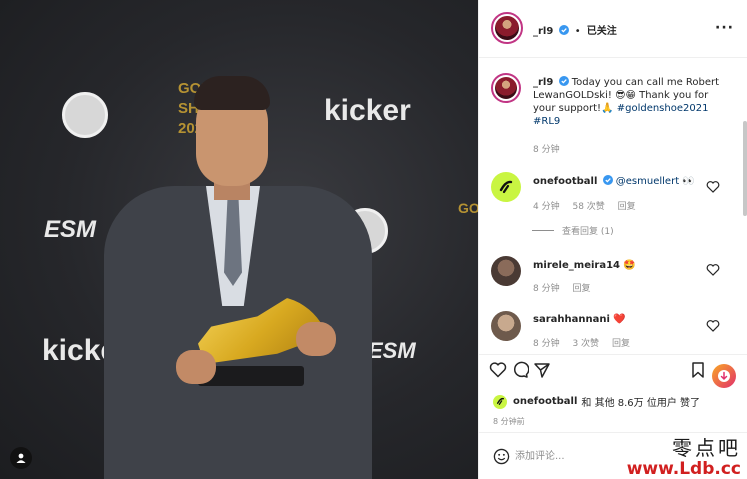  Describe the element at coordinates (543, 82) in the screenshot. I see `caption-author: _rl9` at that location.